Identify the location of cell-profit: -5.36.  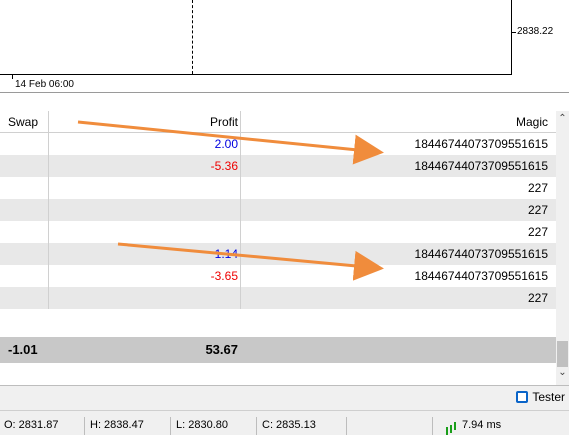
(224, 166).